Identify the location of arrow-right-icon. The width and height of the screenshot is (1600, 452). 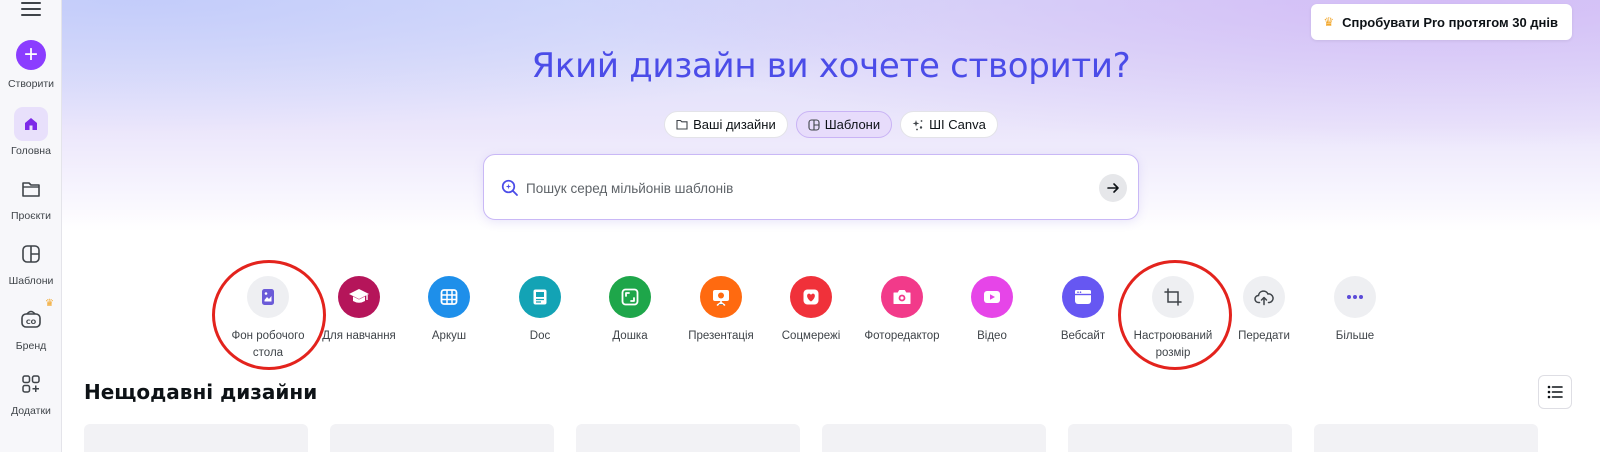
(1113, 188).